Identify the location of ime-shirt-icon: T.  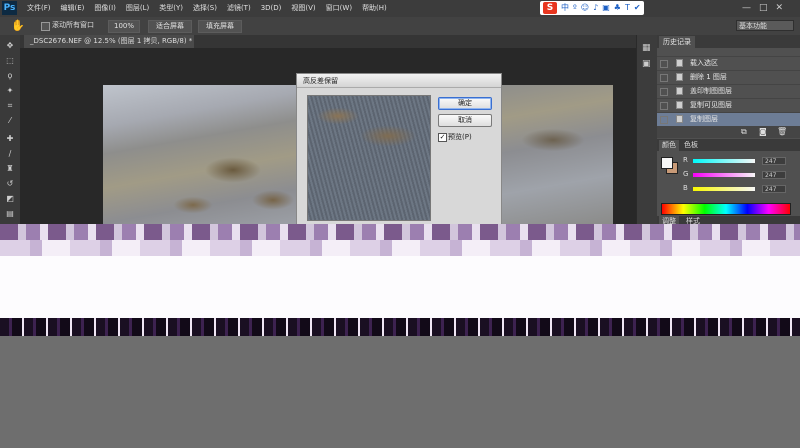
(627, 8).